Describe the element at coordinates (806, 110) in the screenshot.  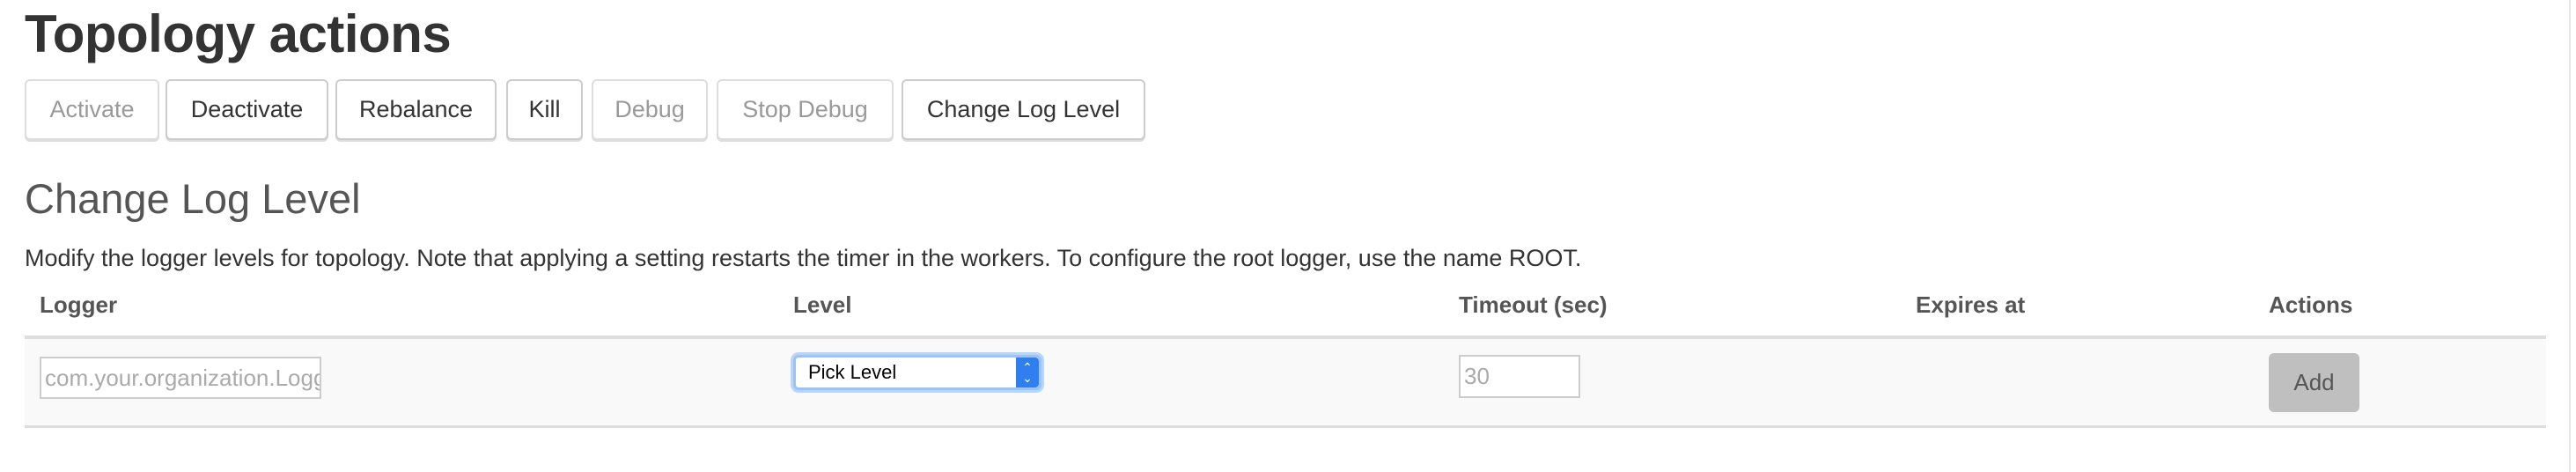
I see `stop-debug-button: Stop Debug` at that location.